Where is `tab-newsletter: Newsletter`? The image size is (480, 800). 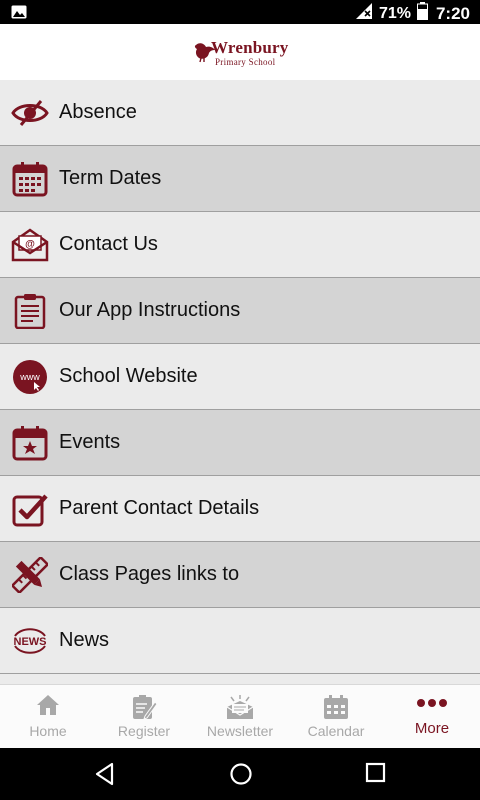 tab-newsletter: Newsletter is located at coordinates (240, 717).